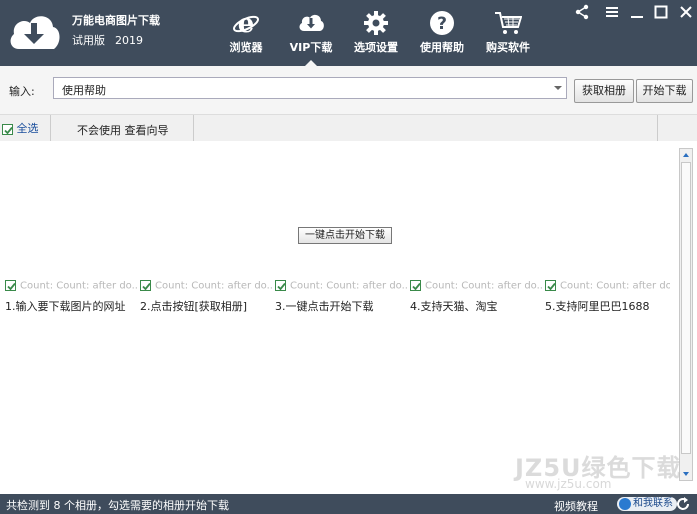  I want to click on nav-vip-download: VIP下载, so click(311, 33).